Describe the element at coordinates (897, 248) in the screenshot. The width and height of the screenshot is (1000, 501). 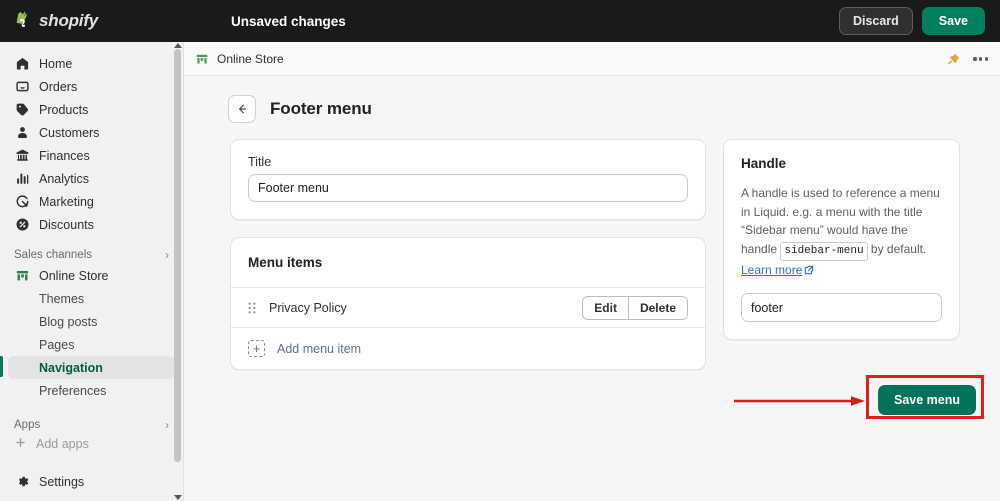
I see `handle-description-part2: by default.` at that location.